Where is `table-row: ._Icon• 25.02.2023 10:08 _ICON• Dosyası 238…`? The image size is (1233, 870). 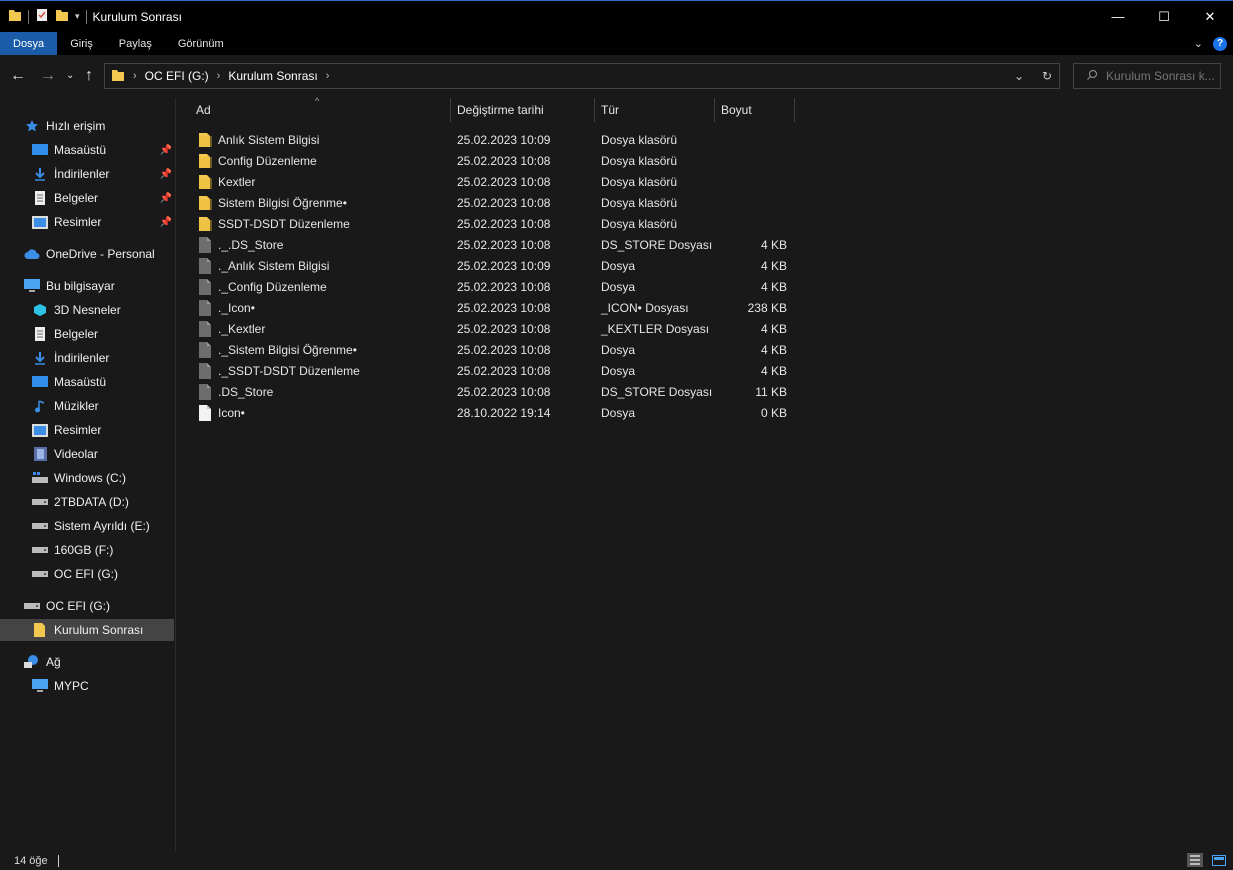
table-row: ._Icon• 25.02.2023 10:08 _ICON• Dosyası 238… is located at coordinates (492, 307).